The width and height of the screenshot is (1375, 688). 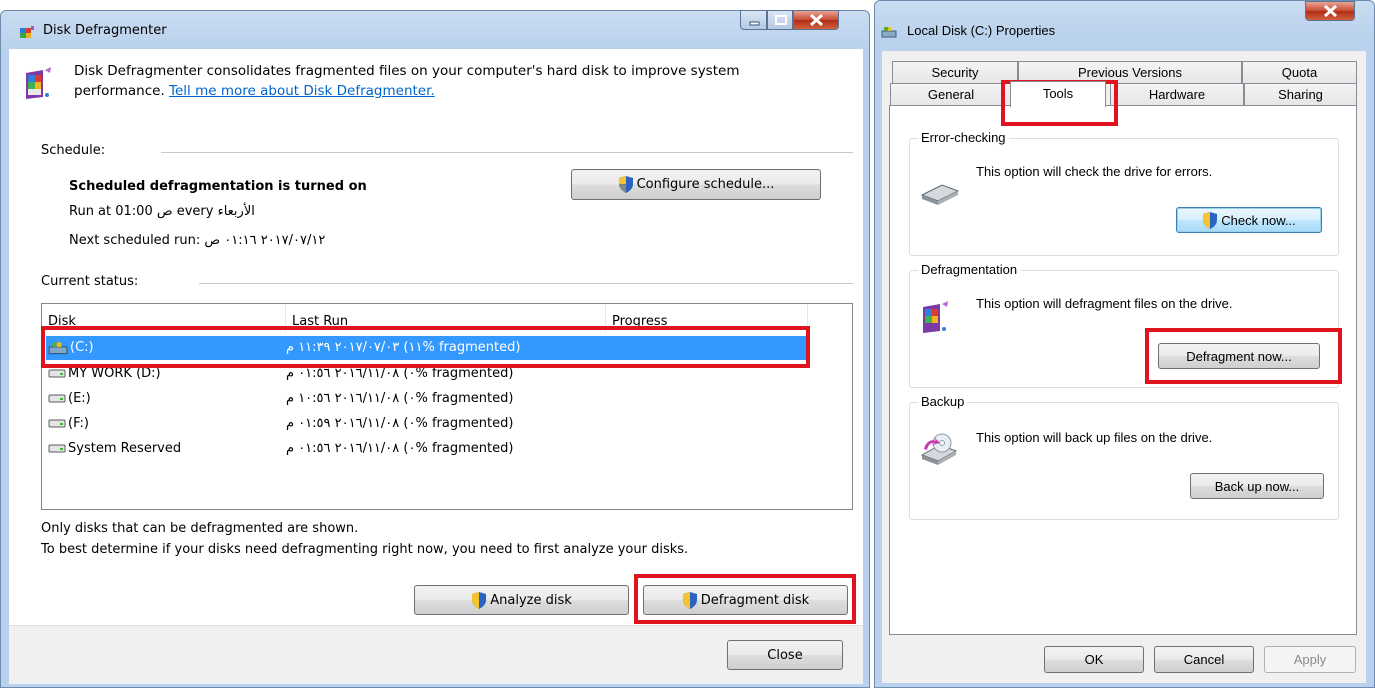 What do you see at coordinates (302, 91) in the screenshot?
I see `learn-more-link: Tell me more about Disk Defragmenter.` at bounding box center [302, 91].